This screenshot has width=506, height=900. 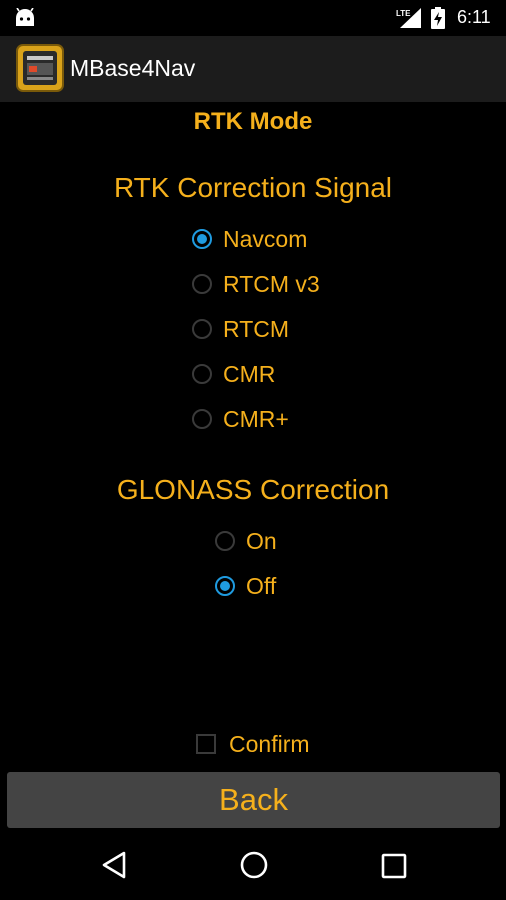 I want to click on confirm-label: Confirm, so click(x=269, y=743).